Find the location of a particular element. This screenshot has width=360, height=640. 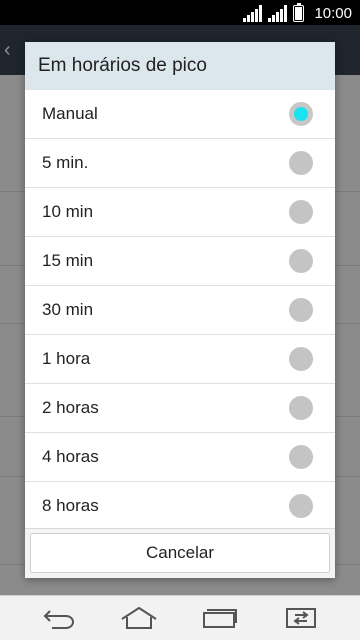

option-label: 5 min. is located at coordinates (65, 162).